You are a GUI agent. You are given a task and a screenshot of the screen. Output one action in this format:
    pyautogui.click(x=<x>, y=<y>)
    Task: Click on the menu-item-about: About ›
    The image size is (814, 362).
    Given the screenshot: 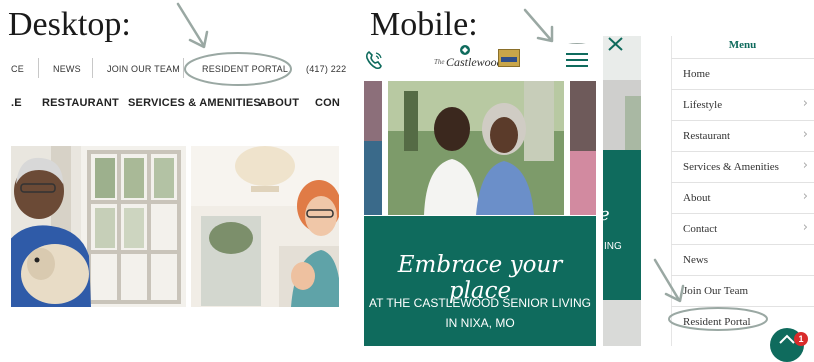 What is the action you would take?
    pyautogui.click(x=742, y=198)
    